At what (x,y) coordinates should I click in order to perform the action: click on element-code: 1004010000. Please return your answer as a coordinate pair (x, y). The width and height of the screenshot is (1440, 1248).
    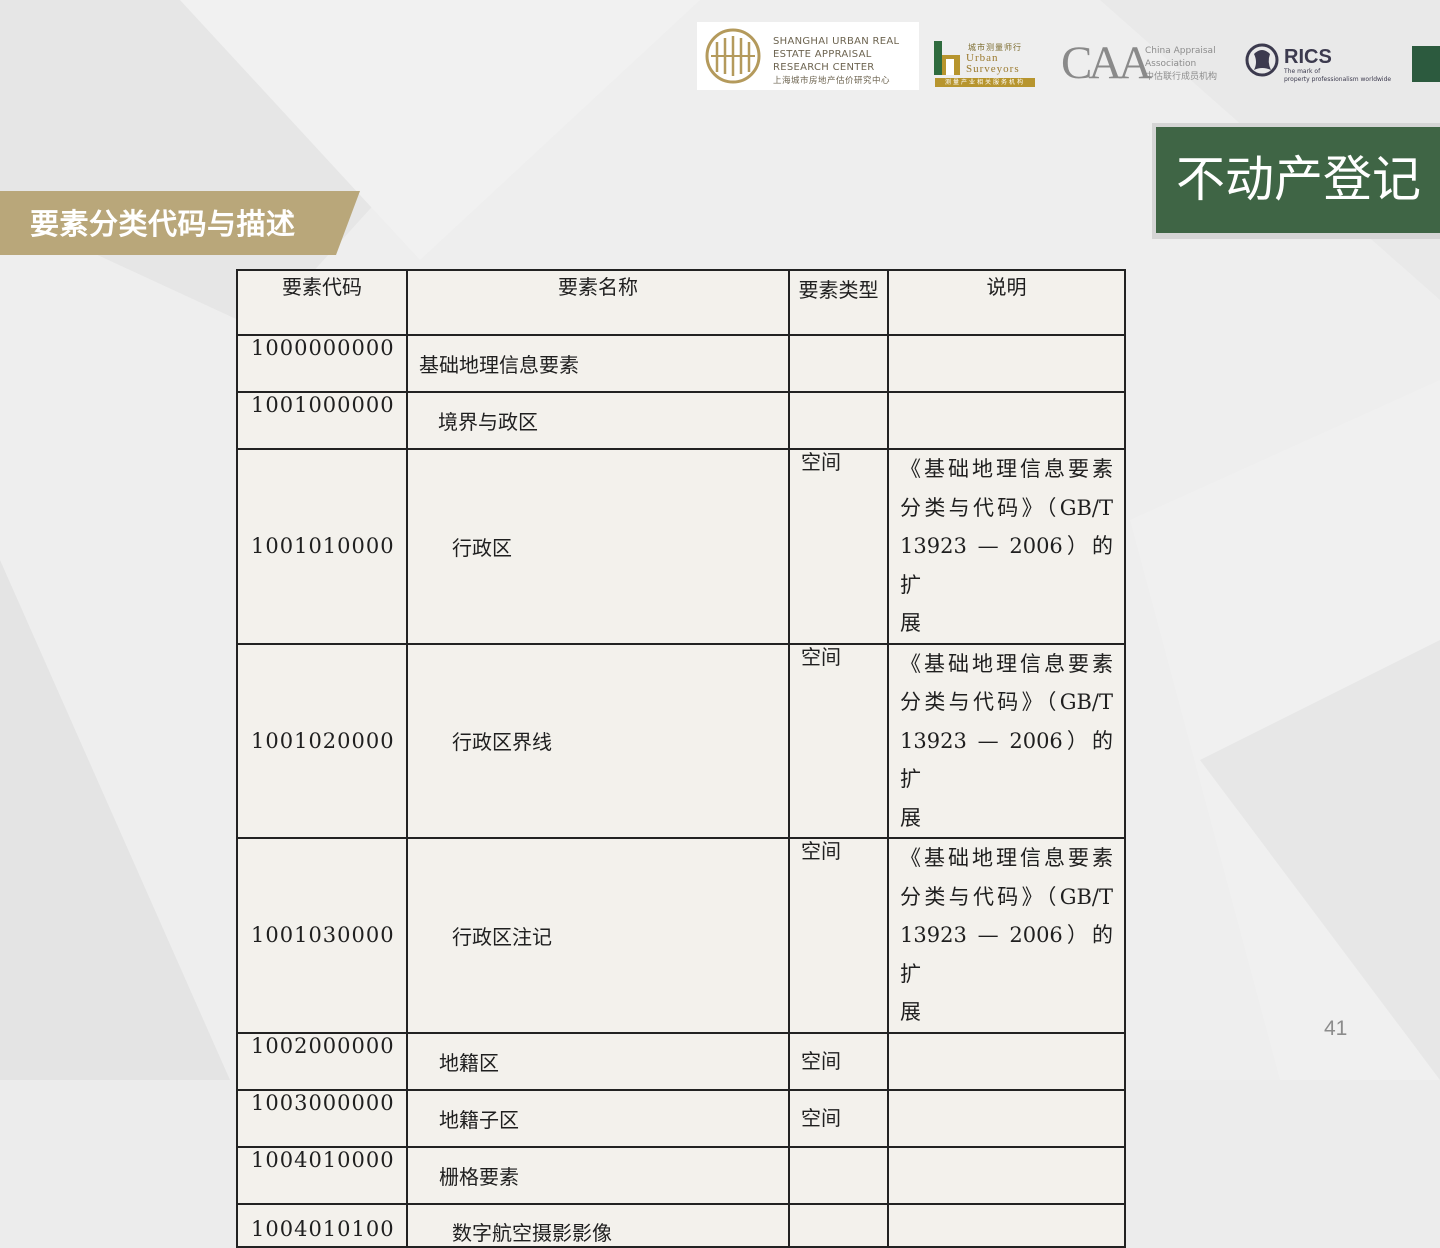
    Looking at the image, I should click on (322, 1175).